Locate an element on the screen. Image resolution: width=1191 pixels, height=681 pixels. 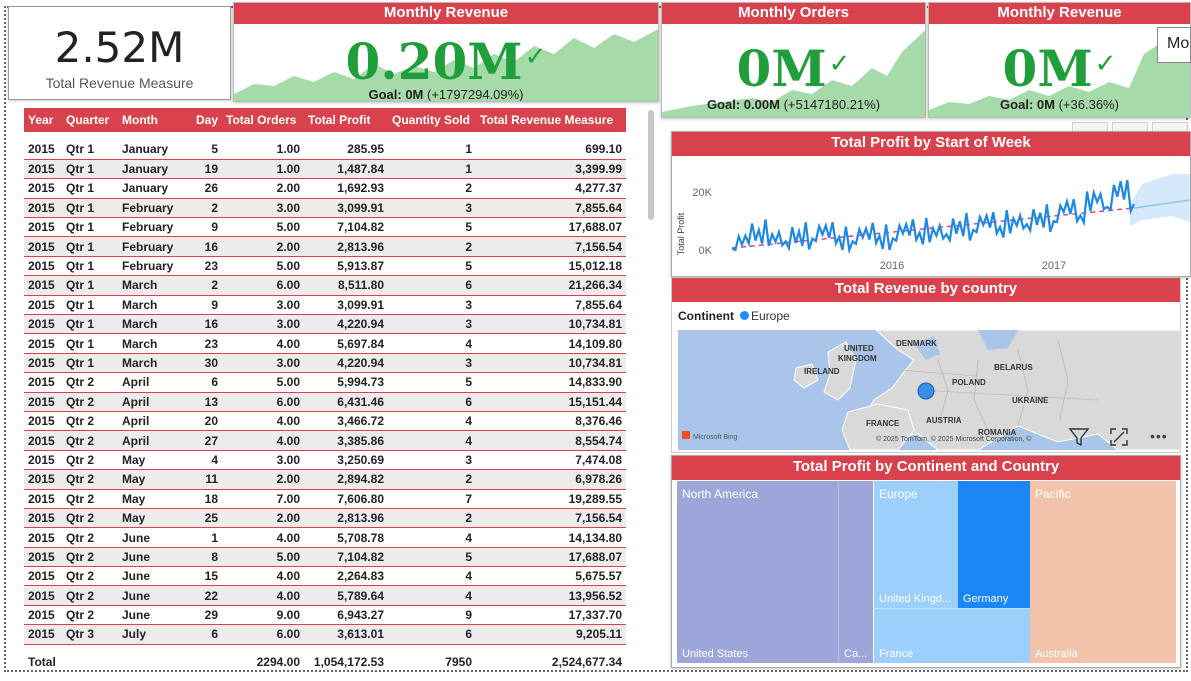
table-cell: 19,289.55 is located at coordinates (551, 499).